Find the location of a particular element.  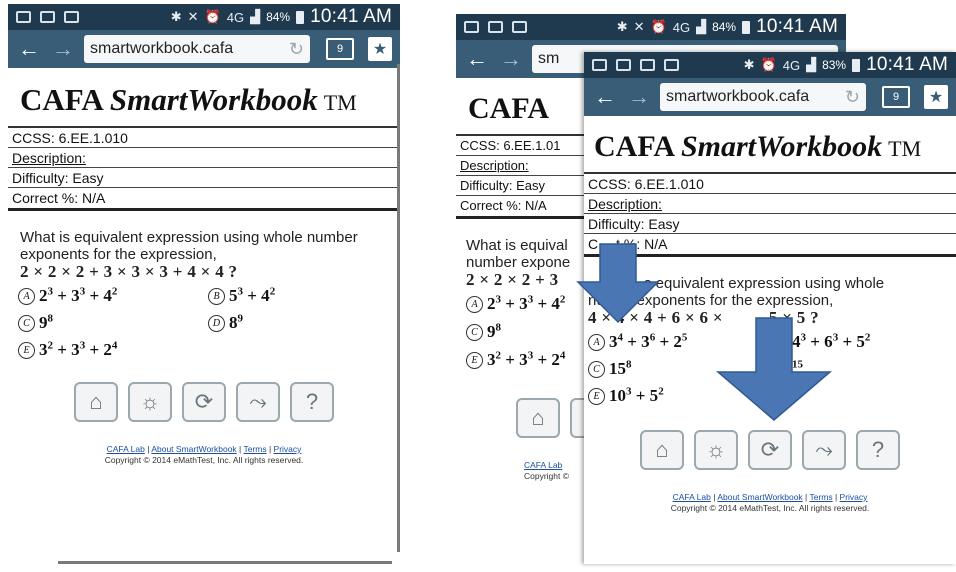

choice-math: 158 is located at coordinates (620, 368).